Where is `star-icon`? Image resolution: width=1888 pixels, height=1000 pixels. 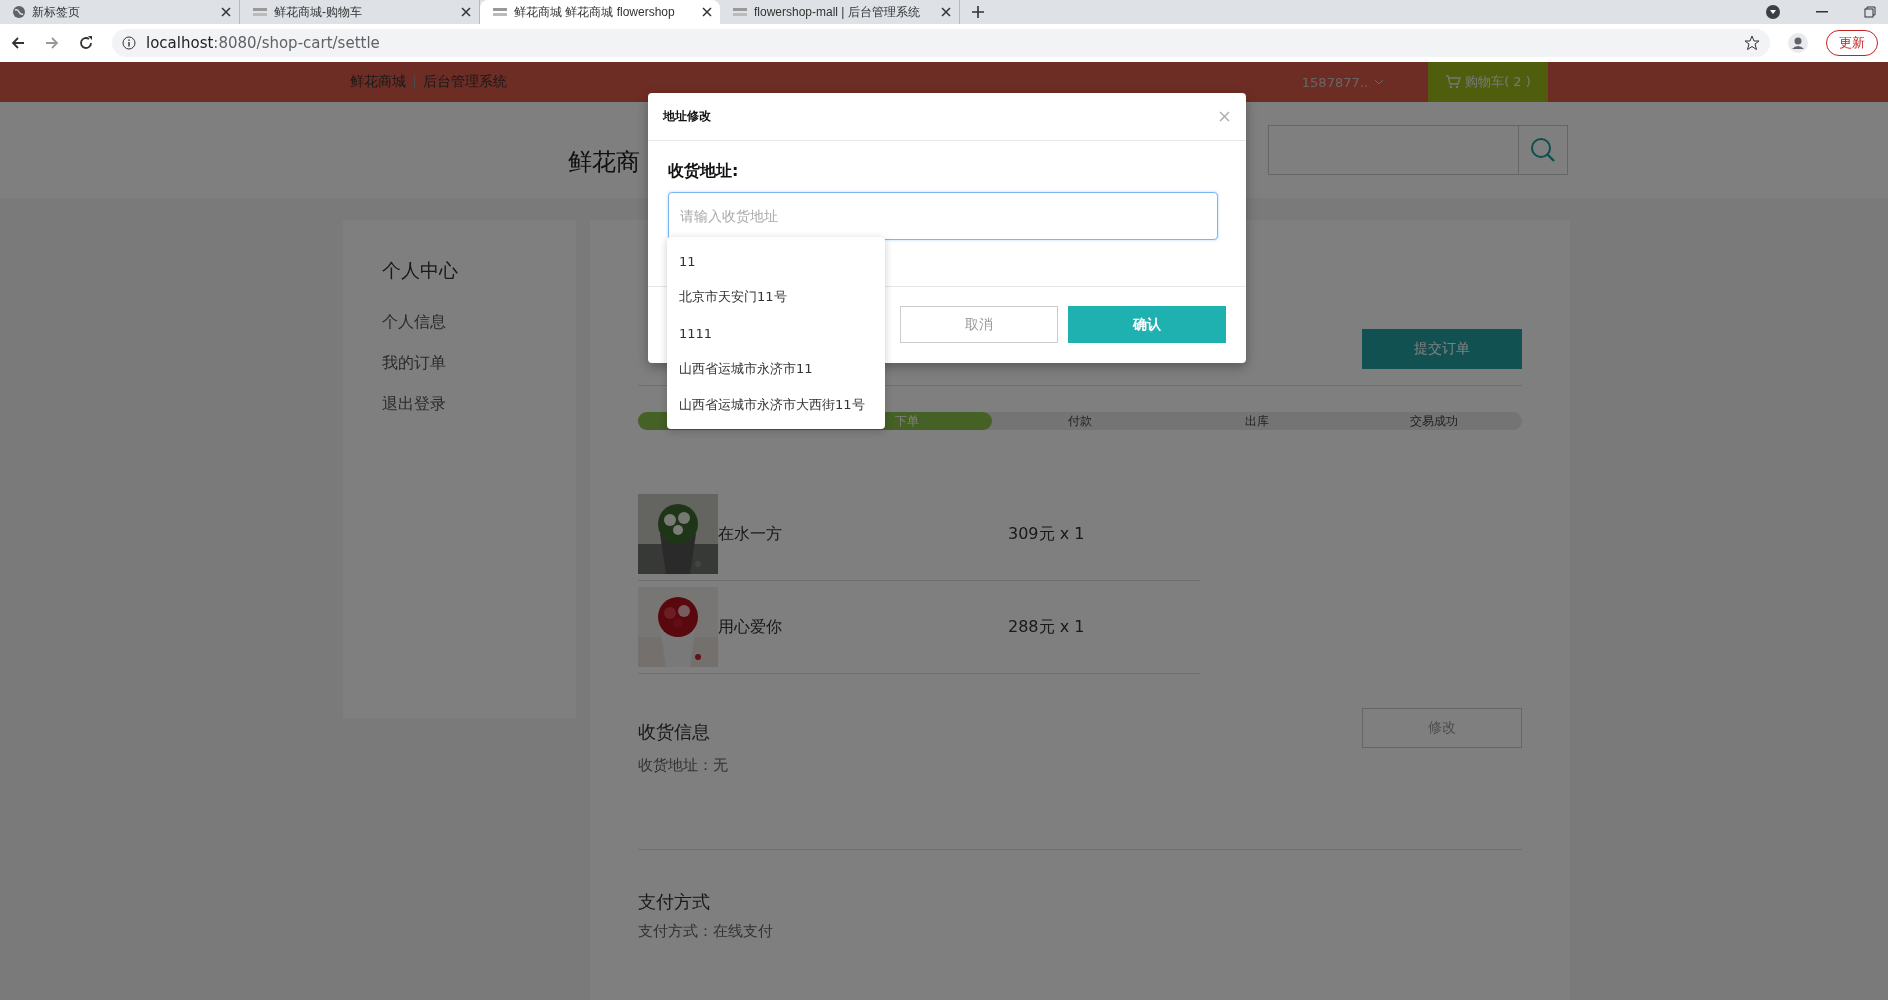 star-icon is located at coordinates (1752, 43).